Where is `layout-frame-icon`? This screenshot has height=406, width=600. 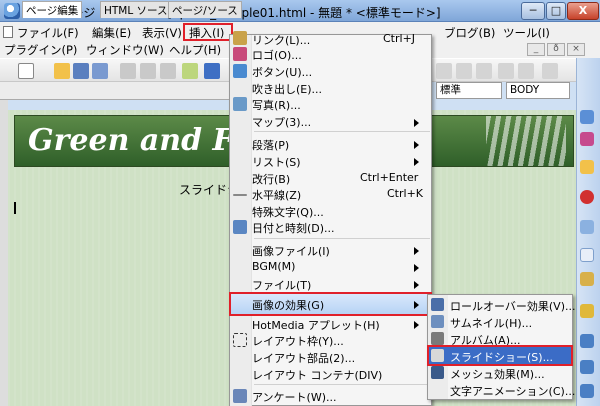 layout-frame-icon is located at coordinates (240, 340).